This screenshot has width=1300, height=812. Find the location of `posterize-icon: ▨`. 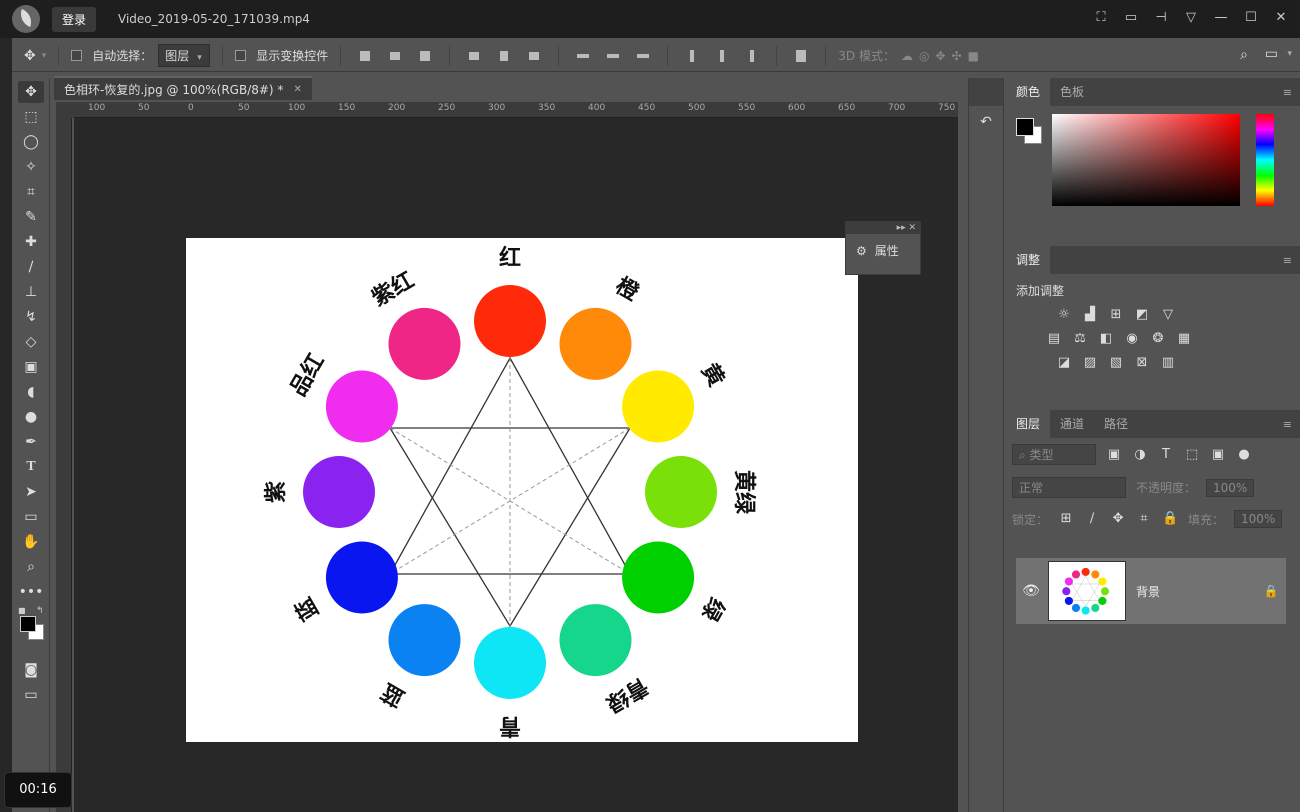

posterize-icon: ▨ is located at coordinates (1090, 363).